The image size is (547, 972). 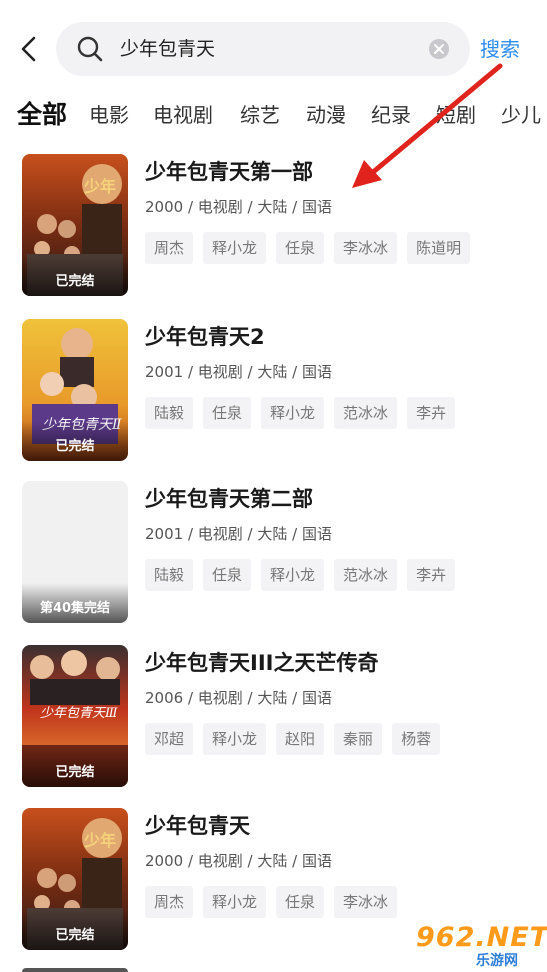 I want to click on cast-chip: 秦丽, so click(x=358, y=739).